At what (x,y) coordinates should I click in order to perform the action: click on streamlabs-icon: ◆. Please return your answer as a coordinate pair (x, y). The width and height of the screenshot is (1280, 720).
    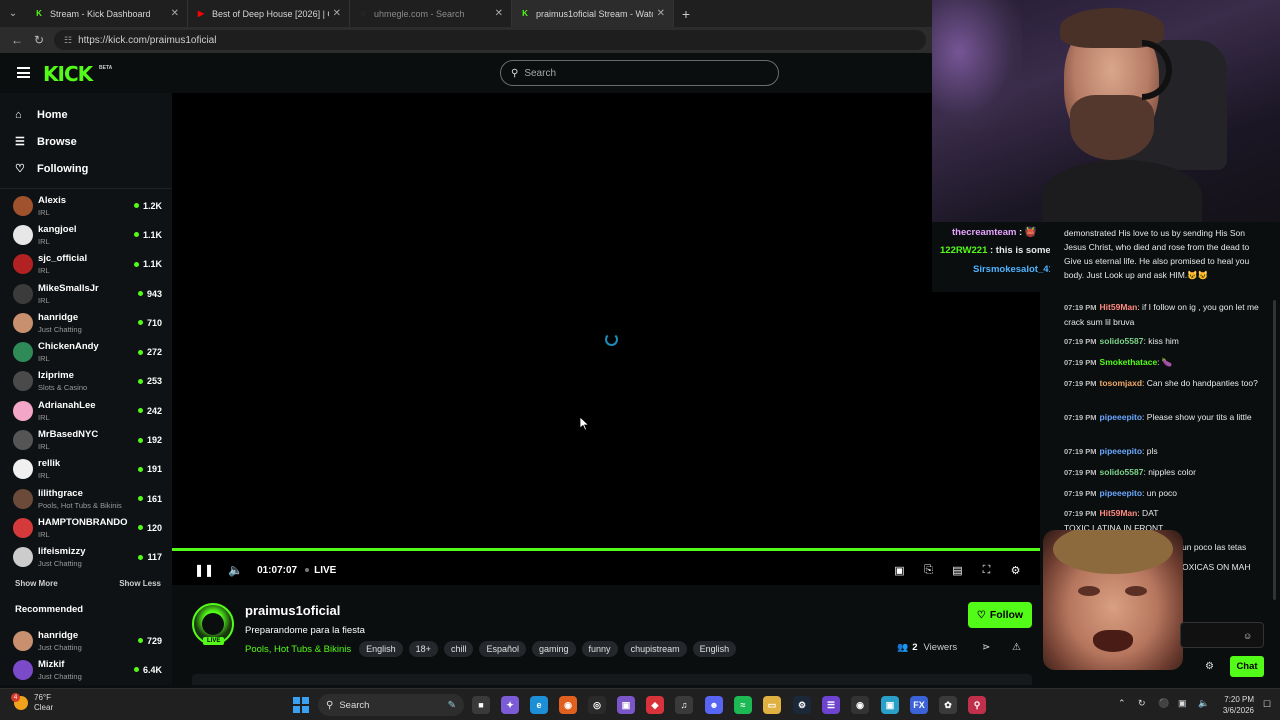
    Looking at the image, I should click on (655, 705).